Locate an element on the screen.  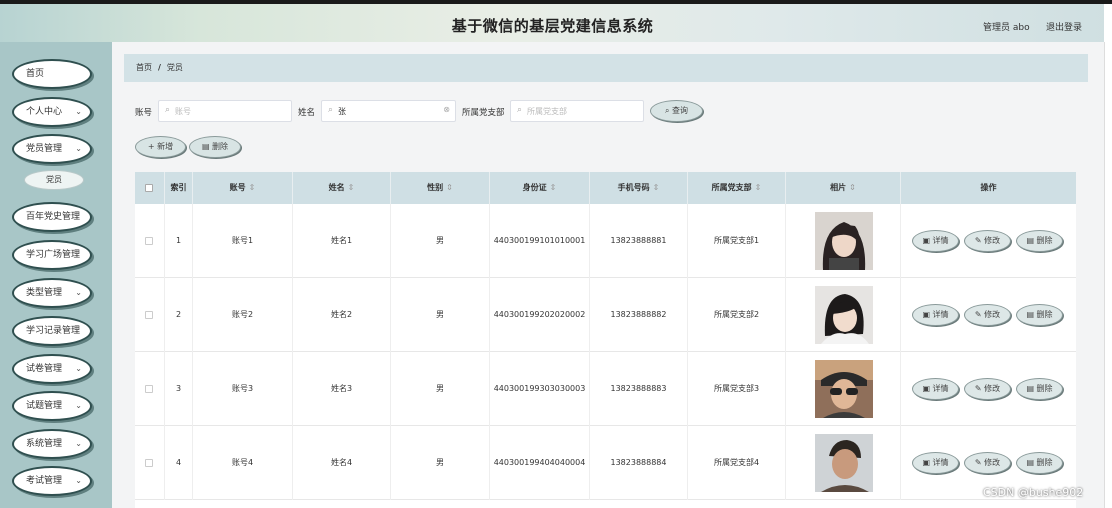
cell-name: 姓名1 is located at coordinates (342, 241).